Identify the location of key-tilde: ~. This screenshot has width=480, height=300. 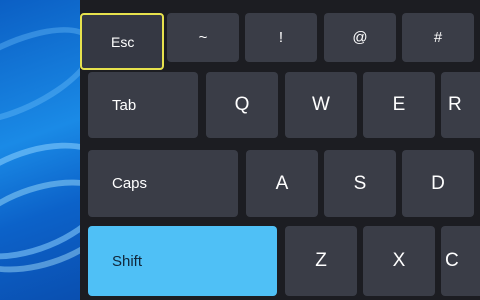
(203, 37).